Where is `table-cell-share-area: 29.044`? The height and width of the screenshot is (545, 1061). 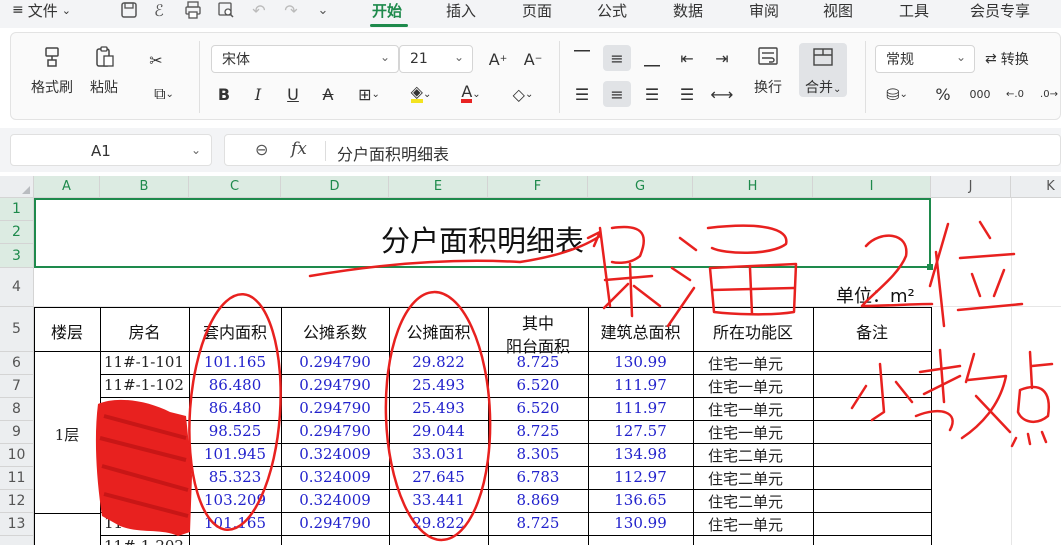
table-cell-share-area: 29.044 is located at coordinates (438, 431).